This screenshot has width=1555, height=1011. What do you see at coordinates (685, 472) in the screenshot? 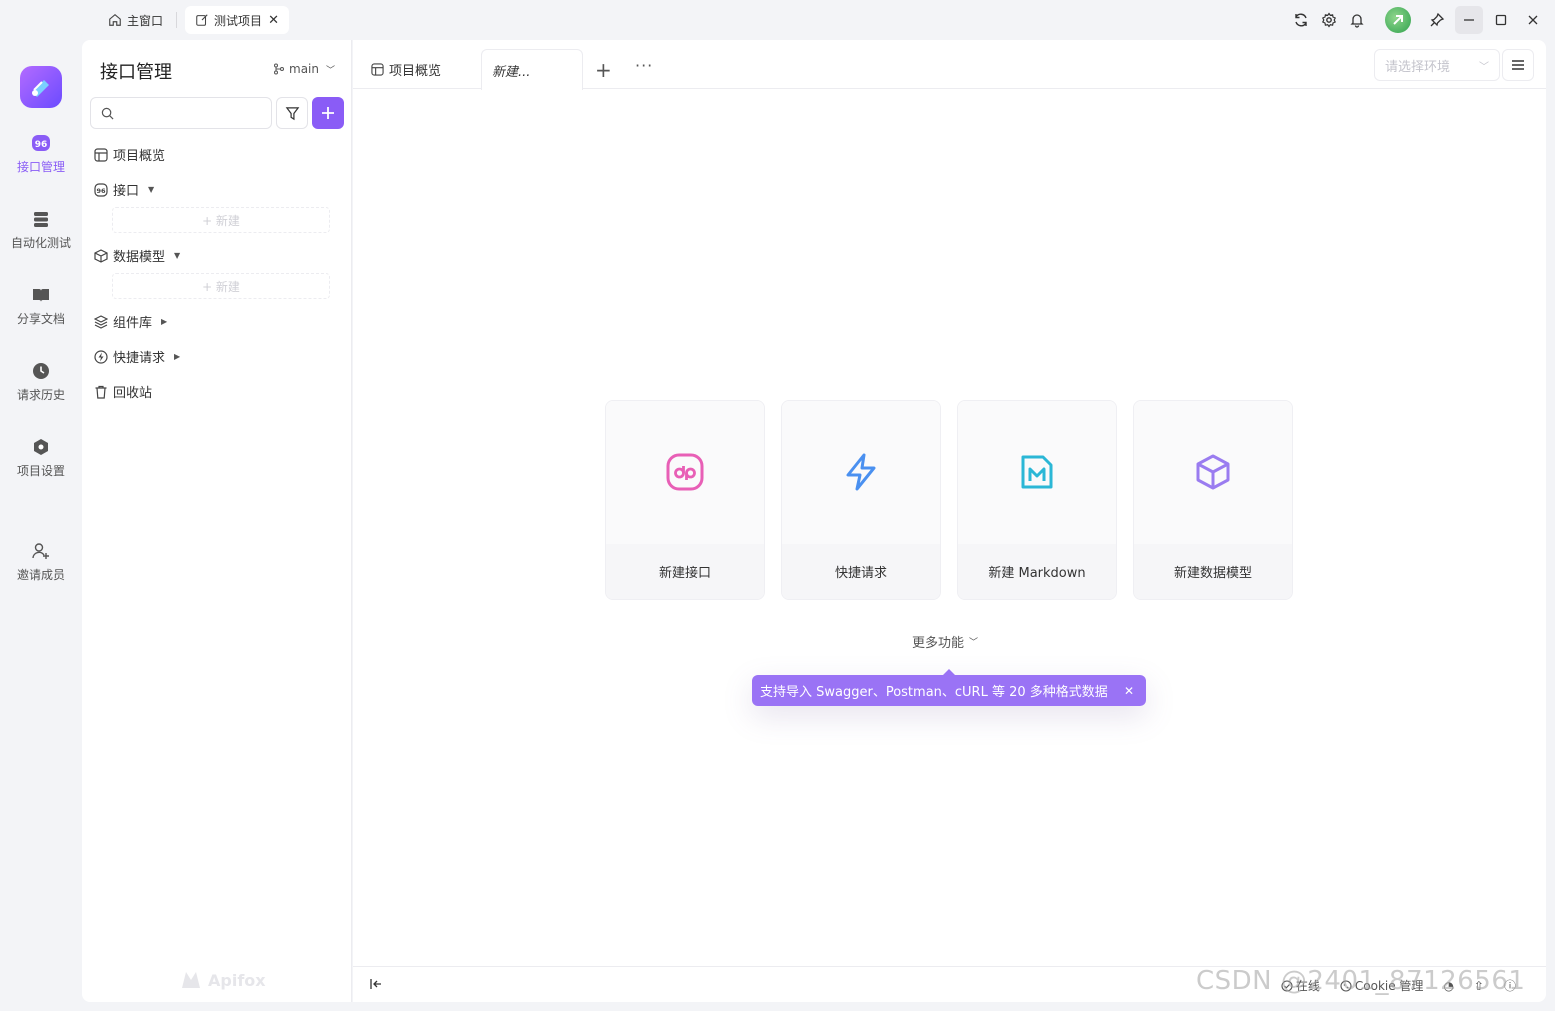
I see `api-icon` at bounding box center [685, 472].